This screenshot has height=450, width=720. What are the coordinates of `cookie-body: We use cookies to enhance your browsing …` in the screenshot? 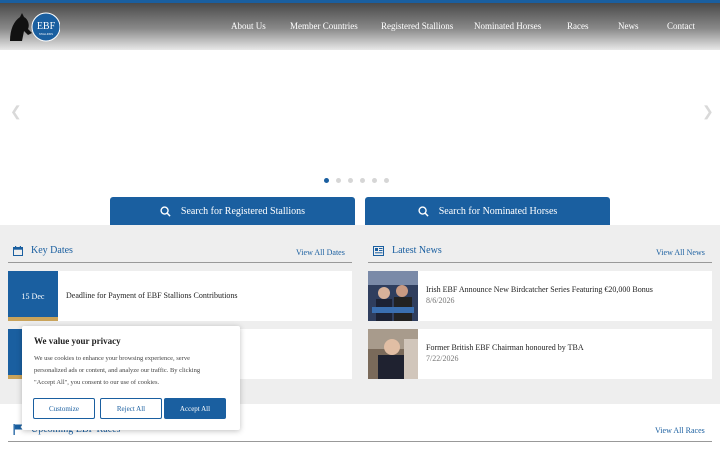 It's located at (133, 371).